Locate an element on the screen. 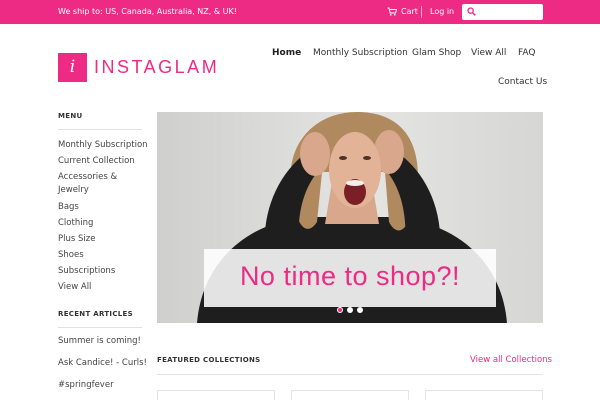  site-logo: i INSTAGLAM is located at coordinates (138, 67).